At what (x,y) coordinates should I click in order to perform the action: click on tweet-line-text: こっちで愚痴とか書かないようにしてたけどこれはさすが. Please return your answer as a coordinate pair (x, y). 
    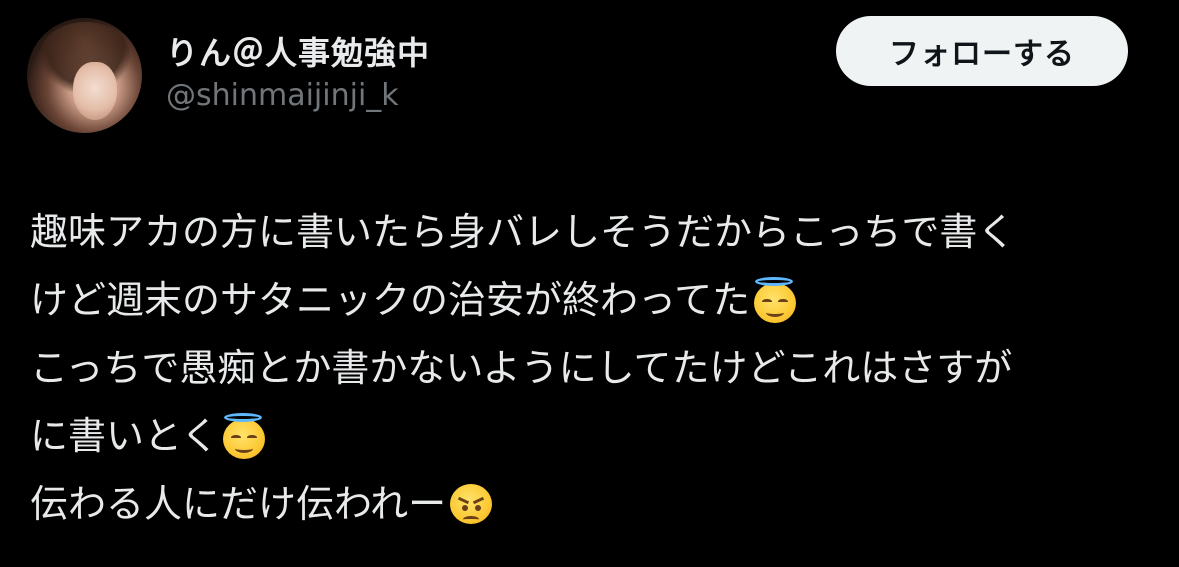
    Looking at the image, I should click on (521, 368).